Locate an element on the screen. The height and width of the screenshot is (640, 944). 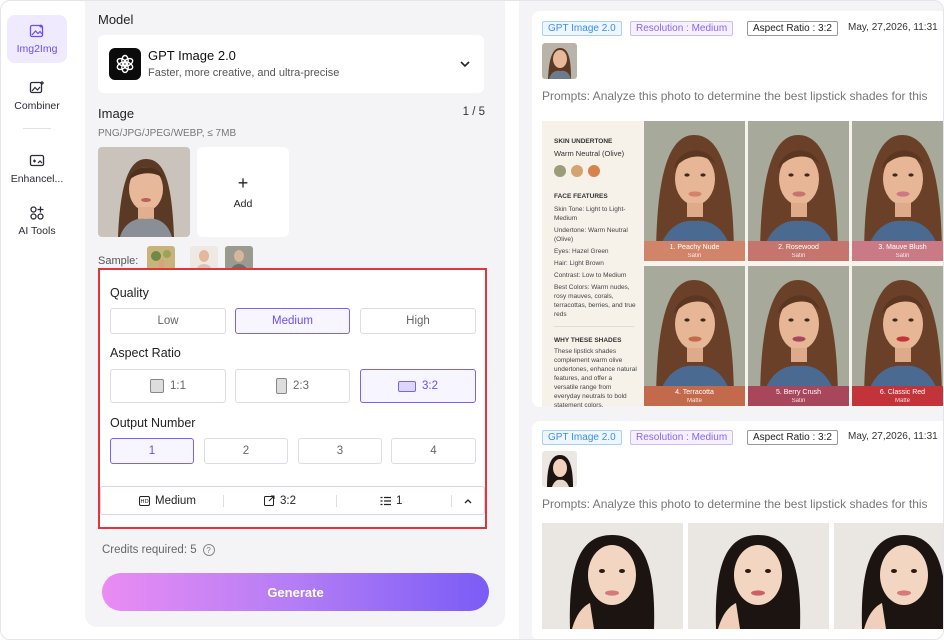
summary-quality: HD Medium is located at coordinates (167, 500).